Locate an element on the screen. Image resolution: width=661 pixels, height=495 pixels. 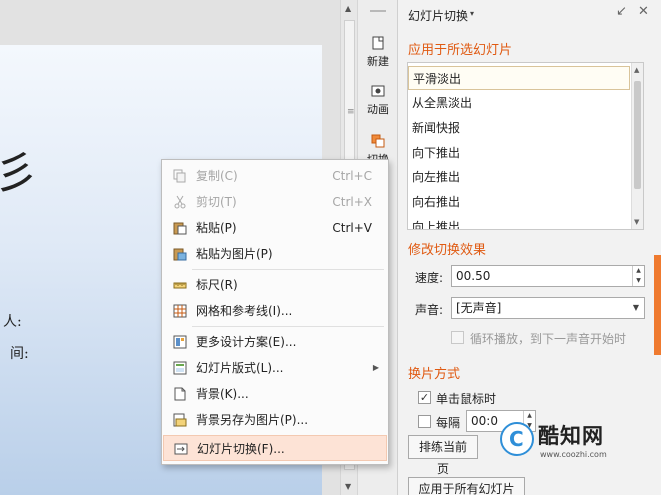
slide-text-line-1: 人: is located at coordinates (12, 321).